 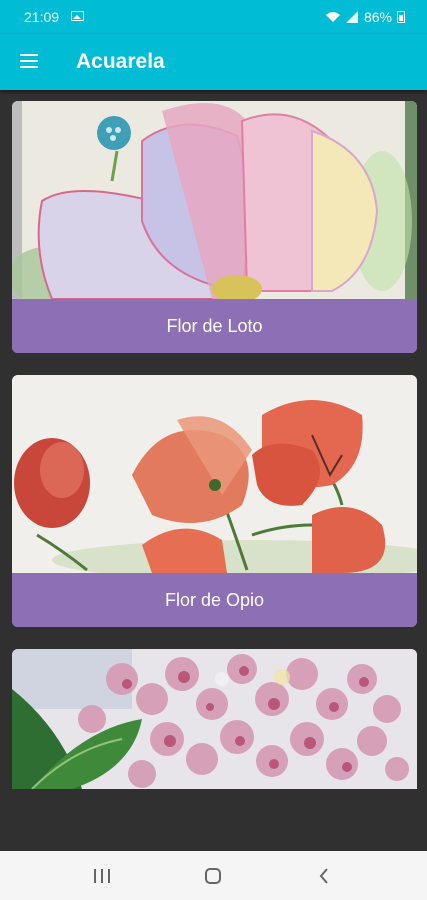 What do you see at coordinates (324, 876) in the screenshot?
I see `back-icon` at bounding box center [324, 876].